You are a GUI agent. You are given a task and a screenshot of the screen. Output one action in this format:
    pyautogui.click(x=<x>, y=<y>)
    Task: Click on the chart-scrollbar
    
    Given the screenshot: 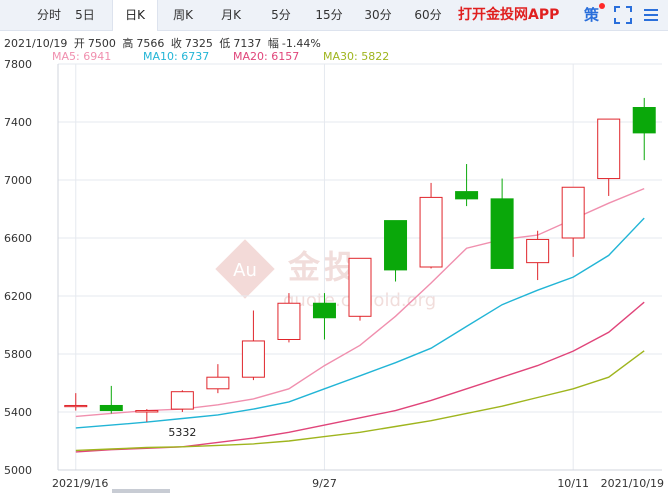 What is the action you would take?
    pyautogui.click(x=141, y=491)
    